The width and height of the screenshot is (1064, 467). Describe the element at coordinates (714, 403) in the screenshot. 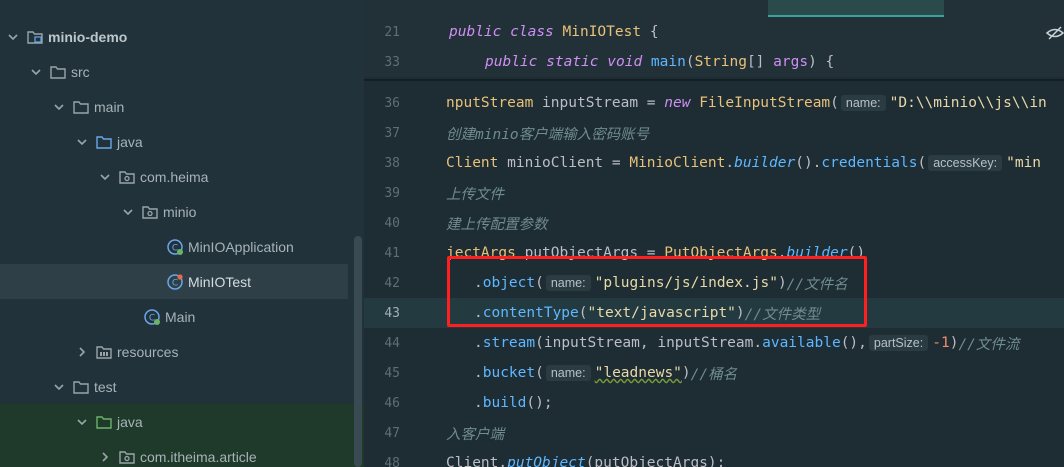

I see `code-line-46: 46 . build ();` at that location.